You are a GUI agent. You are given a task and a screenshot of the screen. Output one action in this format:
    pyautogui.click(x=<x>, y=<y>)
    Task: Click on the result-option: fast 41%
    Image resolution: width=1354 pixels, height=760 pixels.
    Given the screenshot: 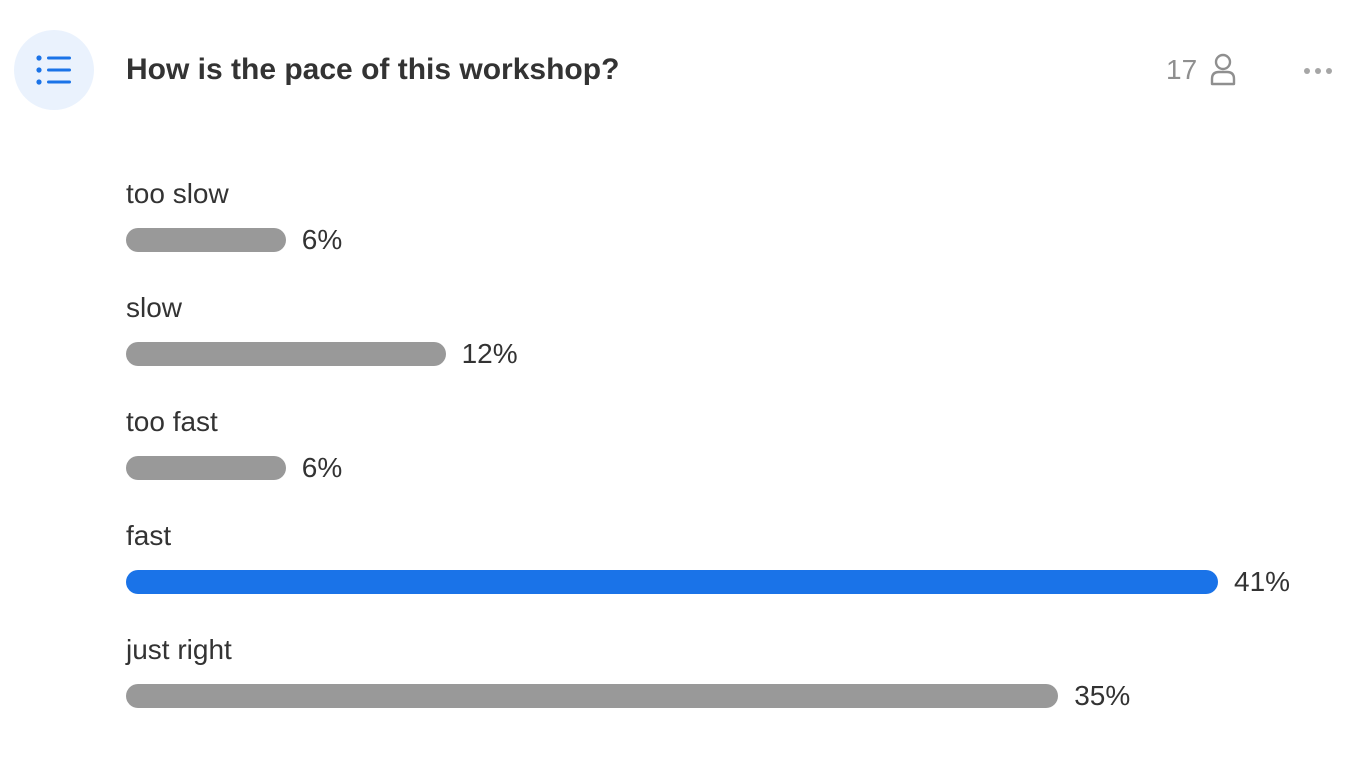 What is the action you would take?
    pyautogui.click(x=726, y=575)
    